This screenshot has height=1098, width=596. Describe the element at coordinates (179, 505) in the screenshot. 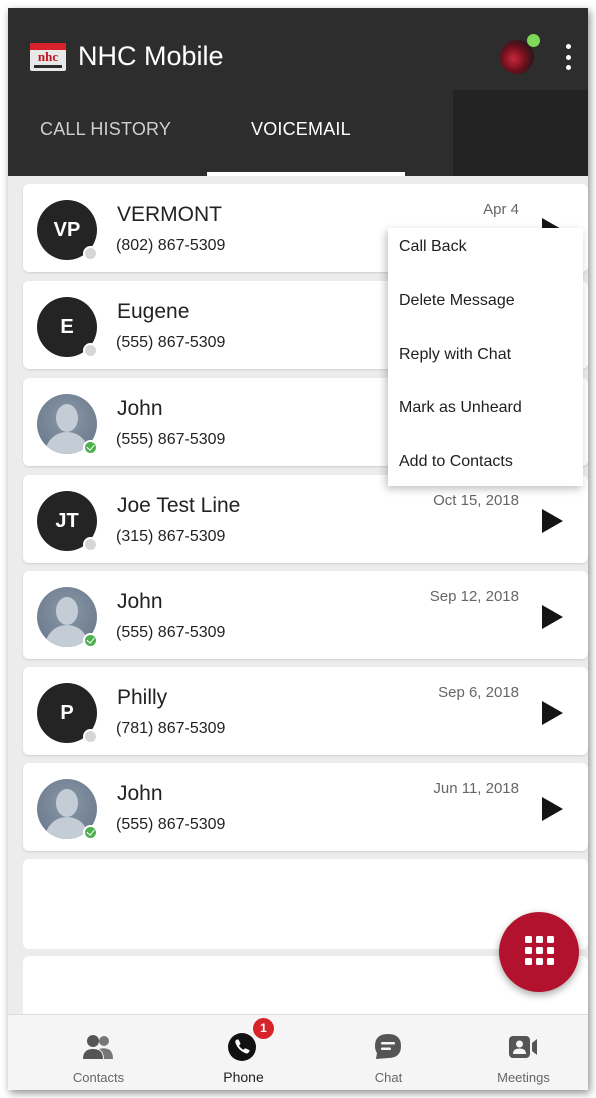

I see `contact-name: Joe Test Line` at that location.